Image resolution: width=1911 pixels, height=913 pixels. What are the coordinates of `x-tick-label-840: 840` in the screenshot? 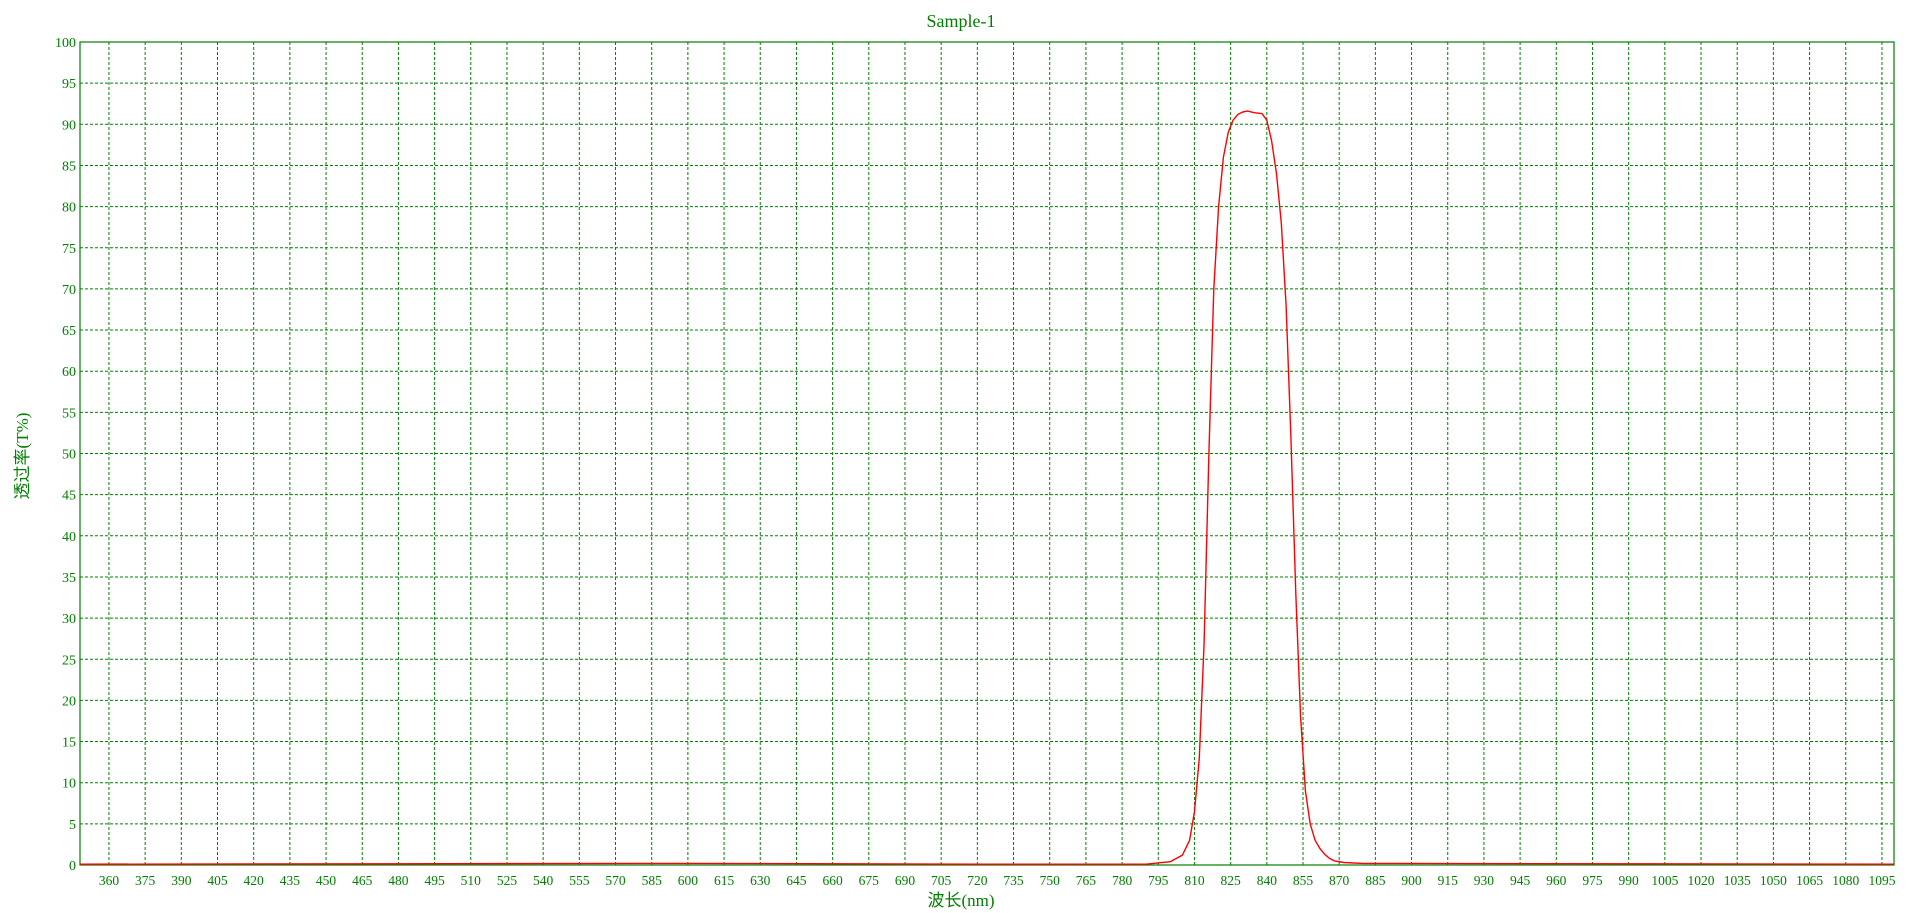 It's located at (1267, 880).